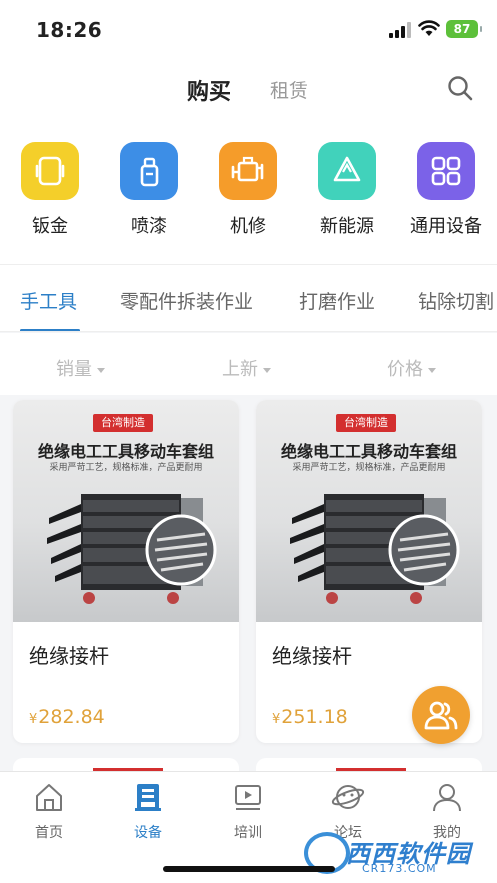  I want to click on nav-label: 设备, so click(148, 833).